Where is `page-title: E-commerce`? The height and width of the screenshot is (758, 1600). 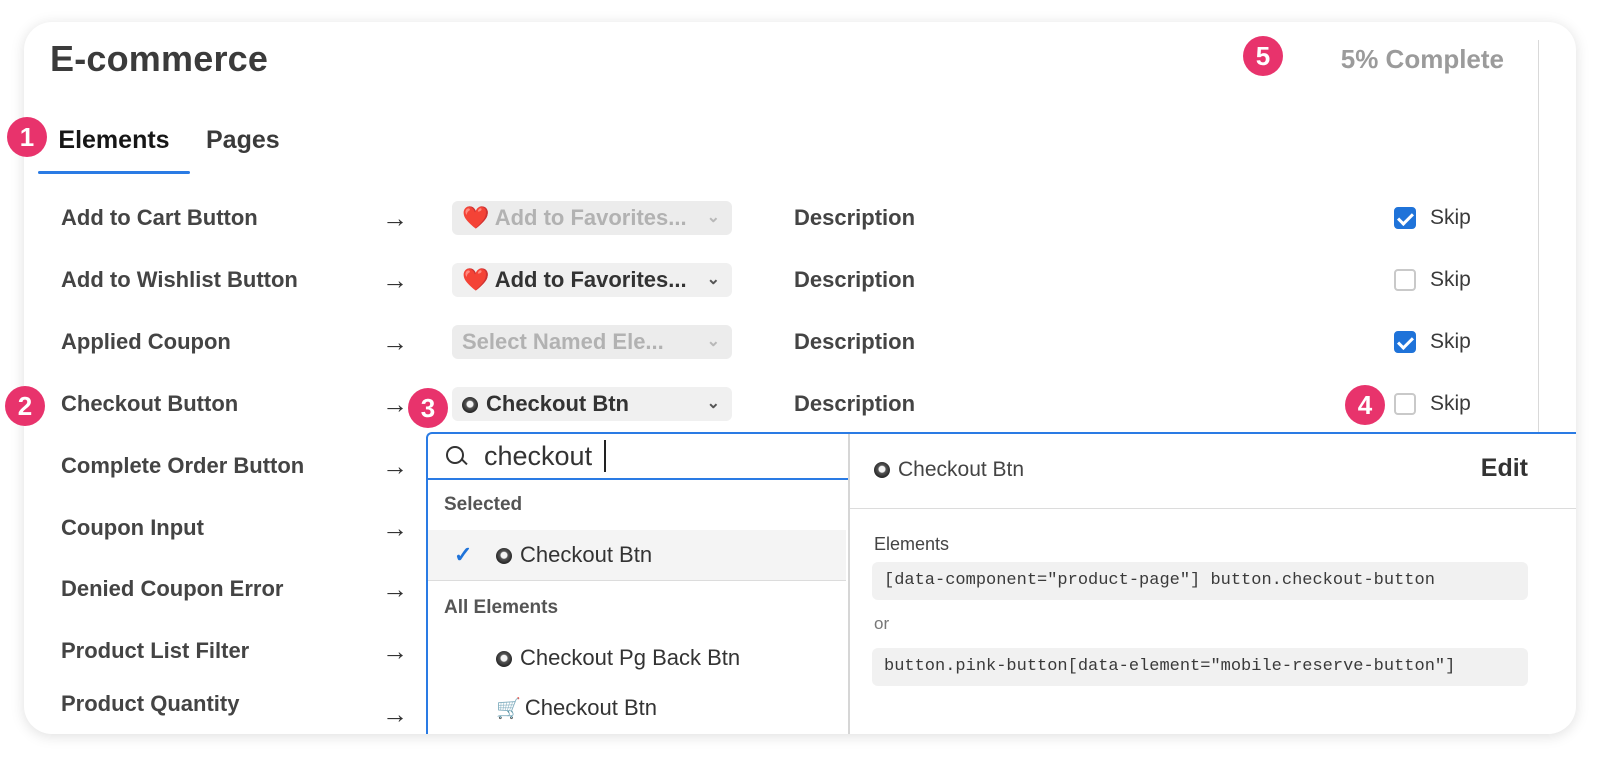
page-title: E-commerce is located at coordinates (159, 58).